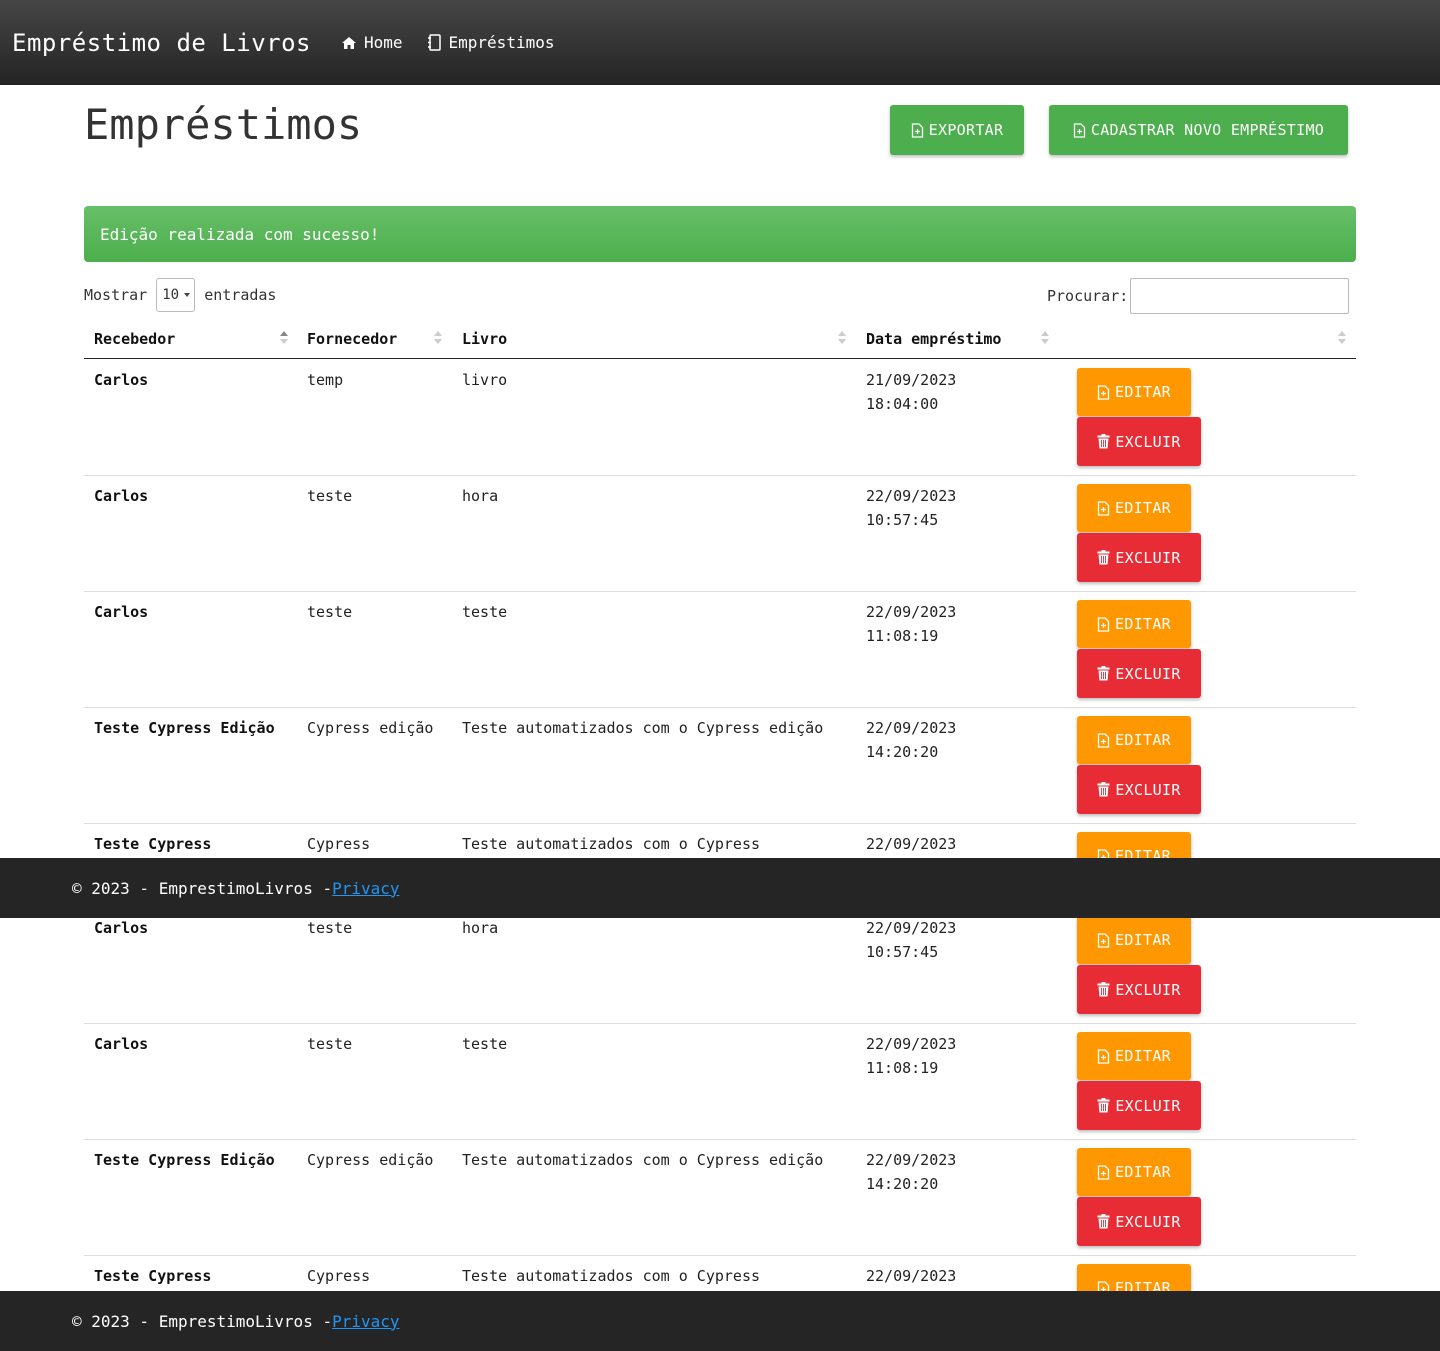  I want to click on nav-link-emprestimos: Empréstimos, so click(491, 42).